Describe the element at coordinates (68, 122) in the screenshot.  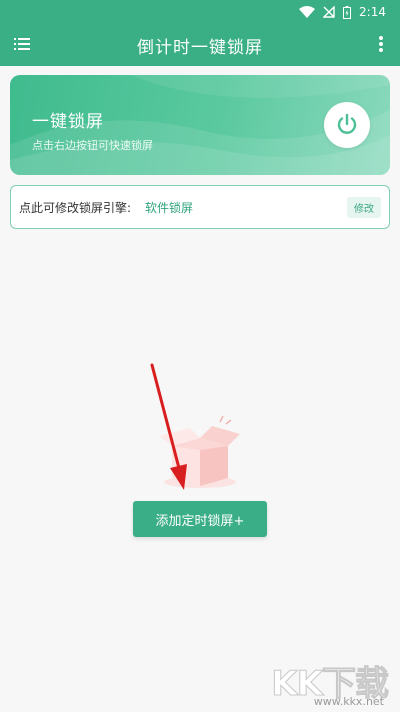
I see `lock-card-title: 一键锁屏` at that location.